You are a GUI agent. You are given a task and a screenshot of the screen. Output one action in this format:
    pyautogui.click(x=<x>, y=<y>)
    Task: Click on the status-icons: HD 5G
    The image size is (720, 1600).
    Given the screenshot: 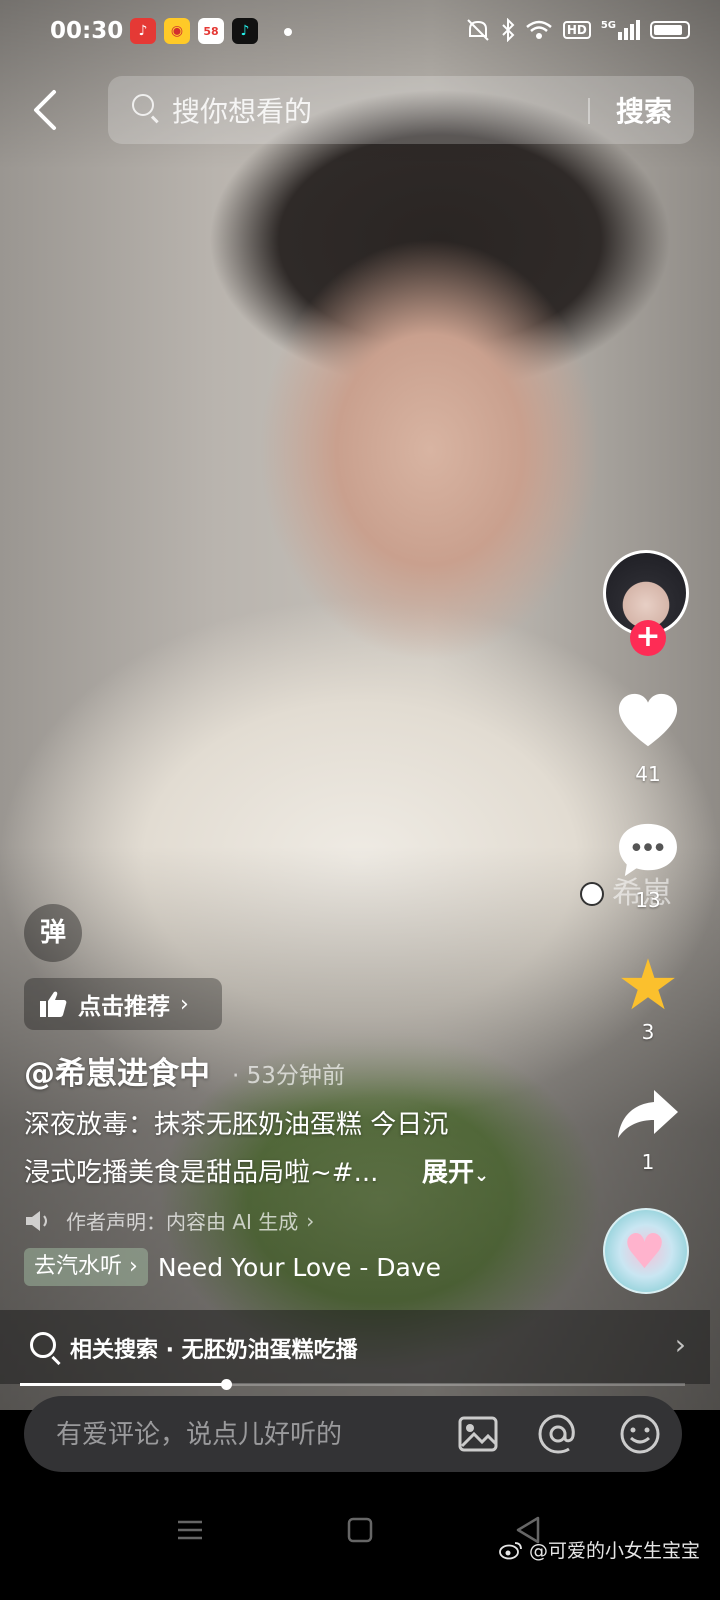 What is the action you would take?
    pyautogui.click(x=577, y=30)
    